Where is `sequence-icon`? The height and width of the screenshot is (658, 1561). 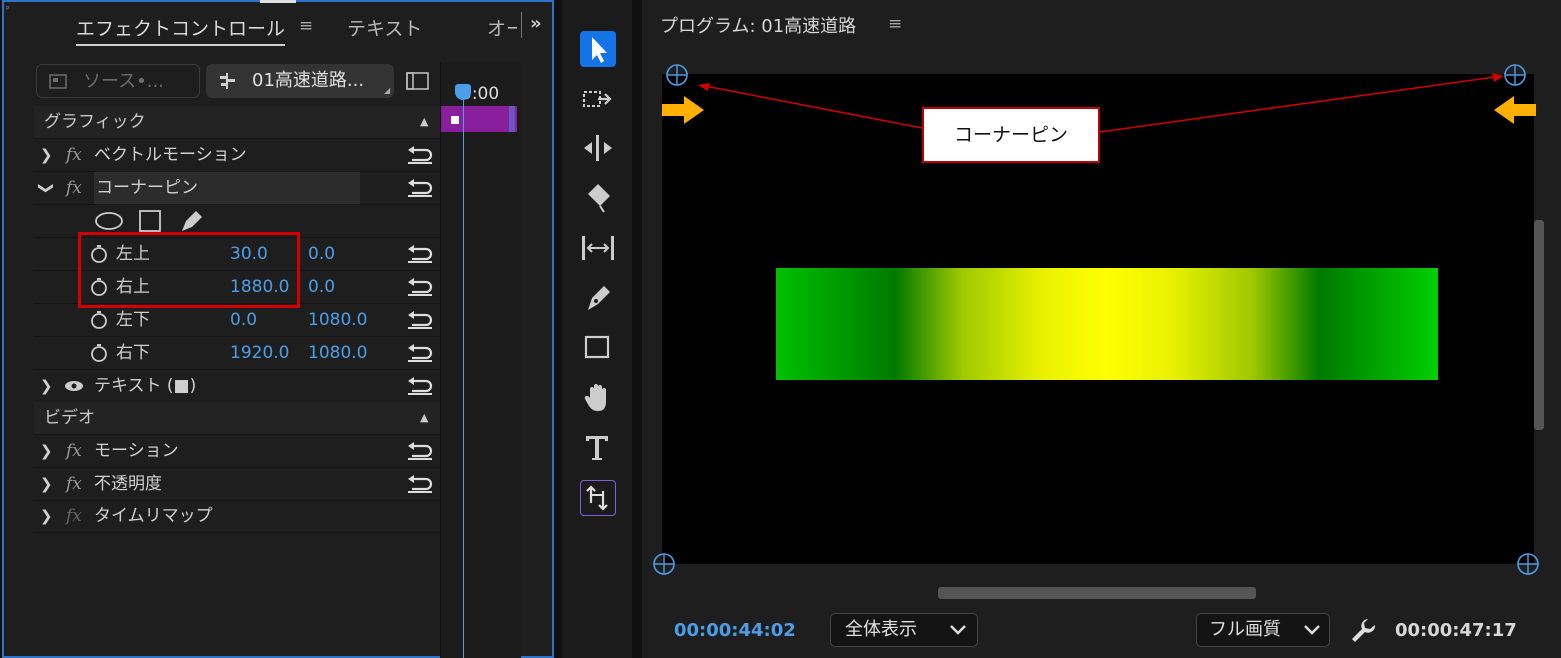 sequence-icon is located at coordinates (227, 81).